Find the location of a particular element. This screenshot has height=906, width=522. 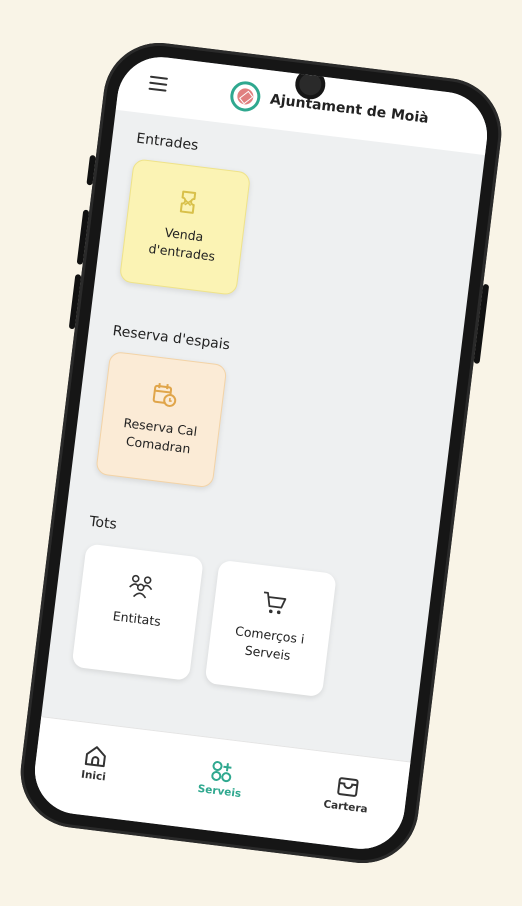

wallet-icon is located at coordinates (348, 787).